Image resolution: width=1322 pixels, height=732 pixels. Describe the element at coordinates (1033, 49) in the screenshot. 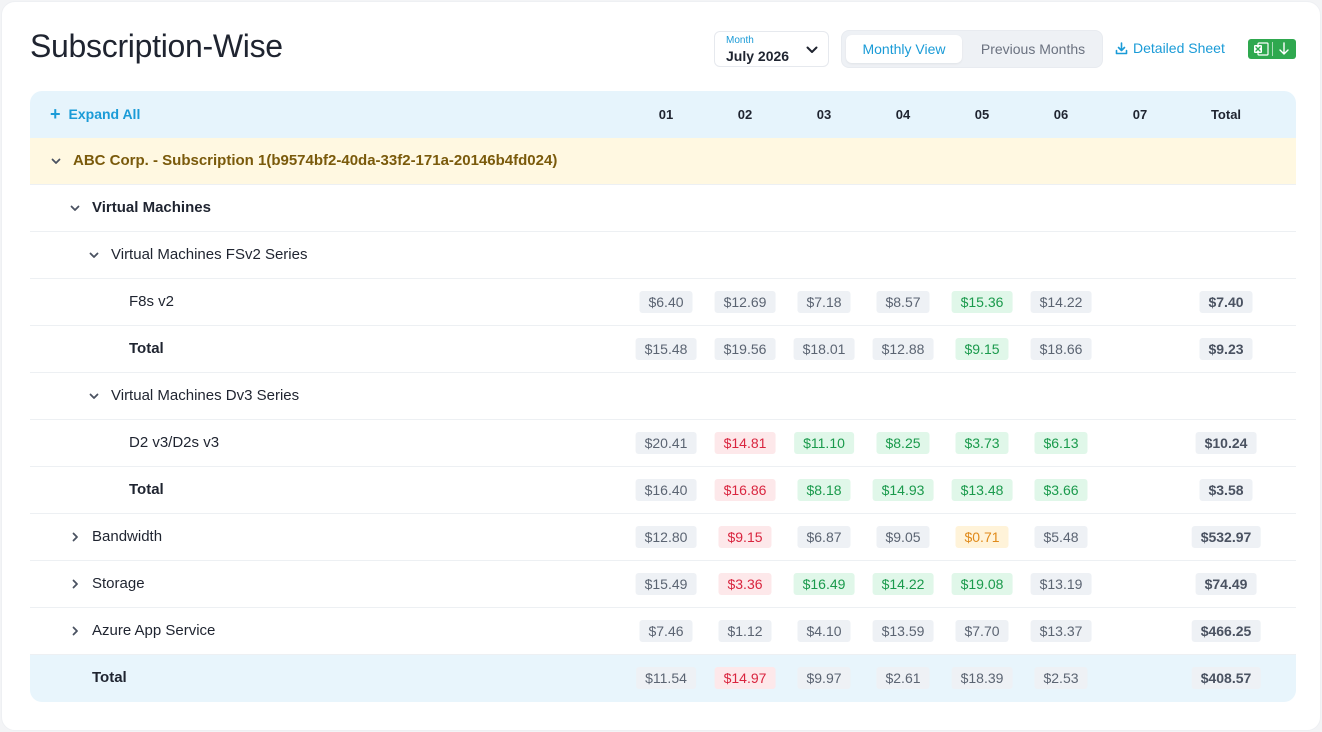

I see `tab-previous-months: Previous Months` at that location.